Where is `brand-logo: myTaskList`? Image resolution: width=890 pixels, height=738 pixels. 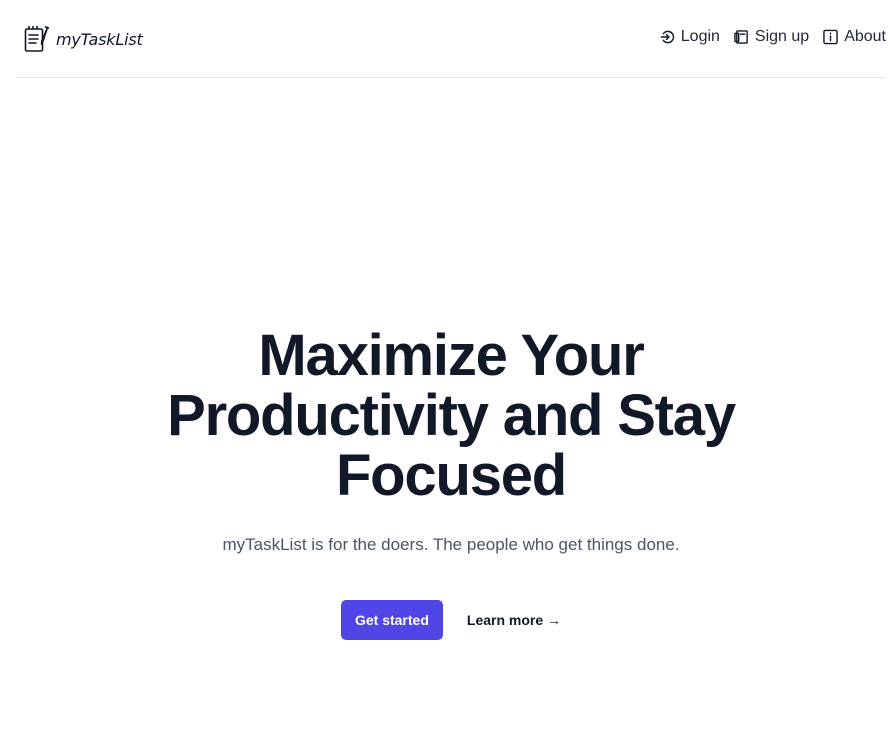
brand-logo: myTaskList is located at coordinates (83, 39).